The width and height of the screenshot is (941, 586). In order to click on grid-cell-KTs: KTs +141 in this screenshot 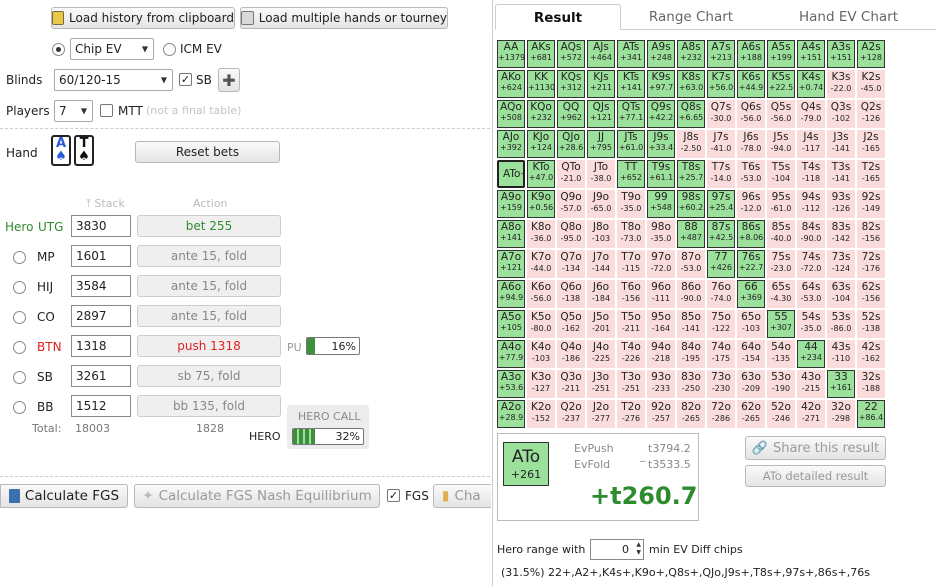, I will do `click(631, 84)`.